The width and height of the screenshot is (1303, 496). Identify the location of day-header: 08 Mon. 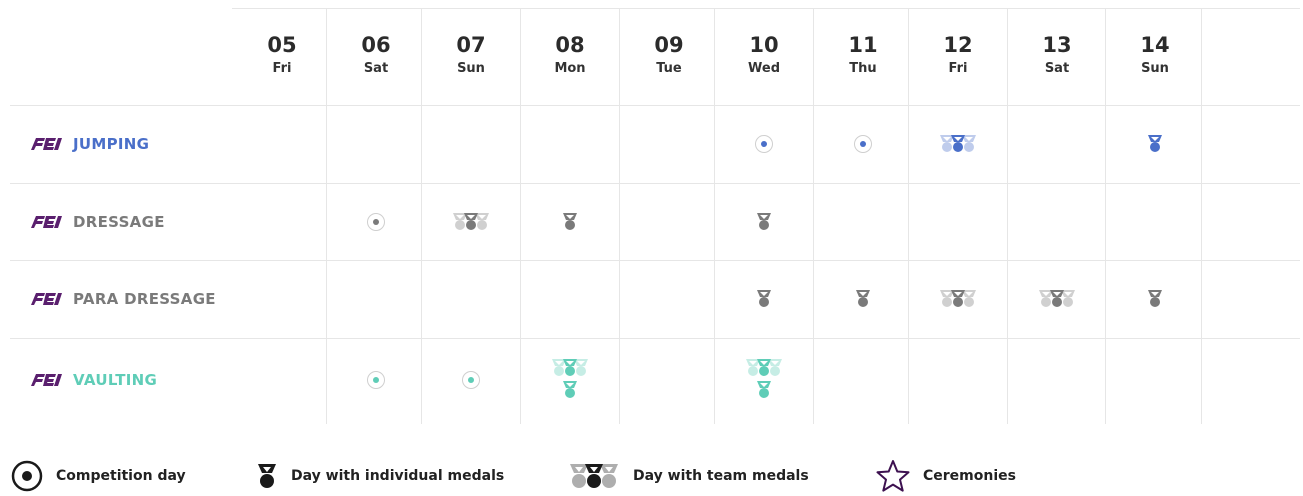
(570, 55).